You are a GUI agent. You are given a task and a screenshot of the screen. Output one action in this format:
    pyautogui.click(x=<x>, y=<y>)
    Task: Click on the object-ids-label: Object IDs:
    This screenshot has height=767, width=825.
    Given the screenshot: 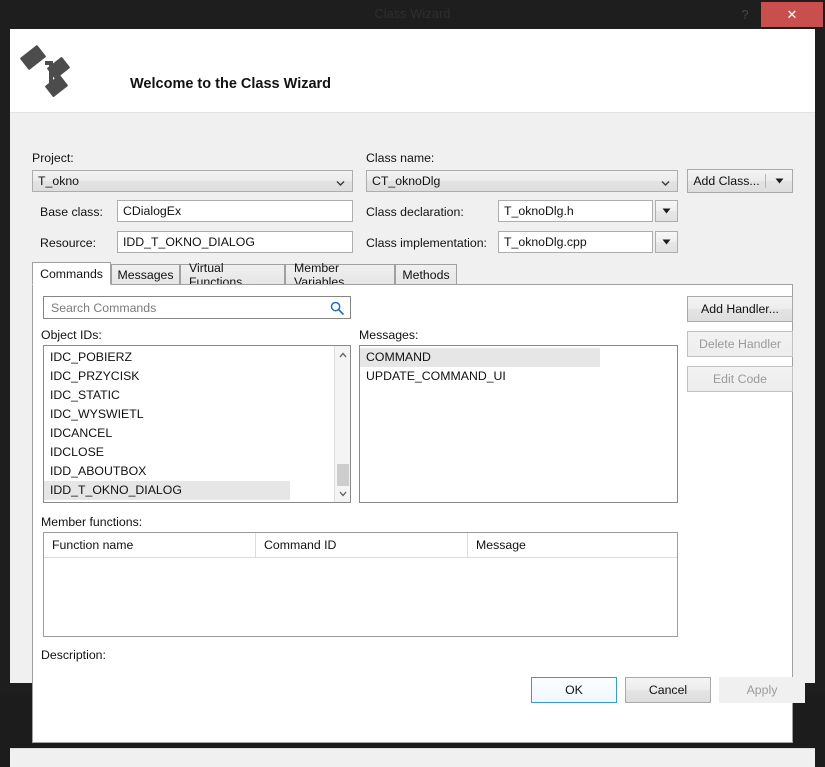 What is the action you would take?
    pyautogui.click(x=71, y=335)
    